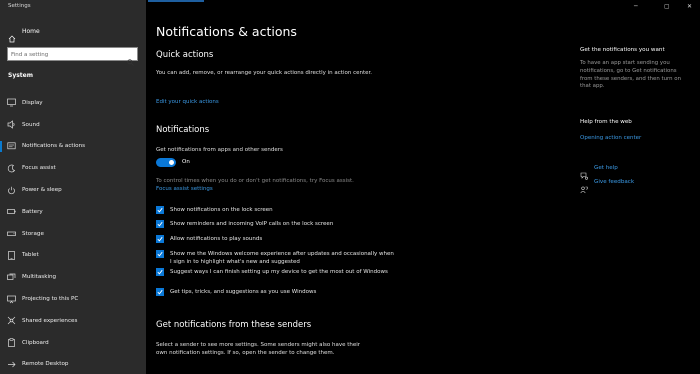 Image resolution: width=700 pixels, height=374 pixels. Describe the element at coordinates (610, 138) in the screenshot. I see `opening-action-center-link: Opening action center` at that location.